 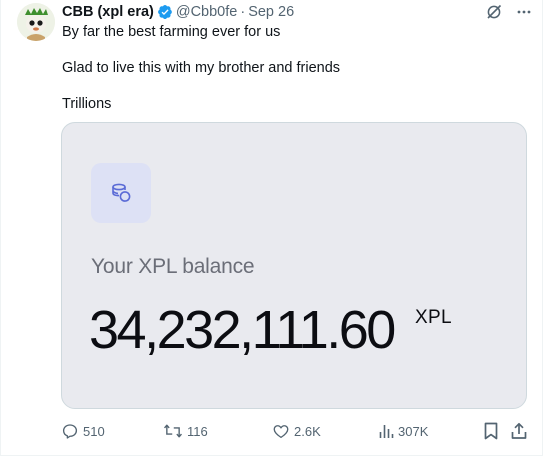 I want to click on views-icon, so click(x=386, y=431).